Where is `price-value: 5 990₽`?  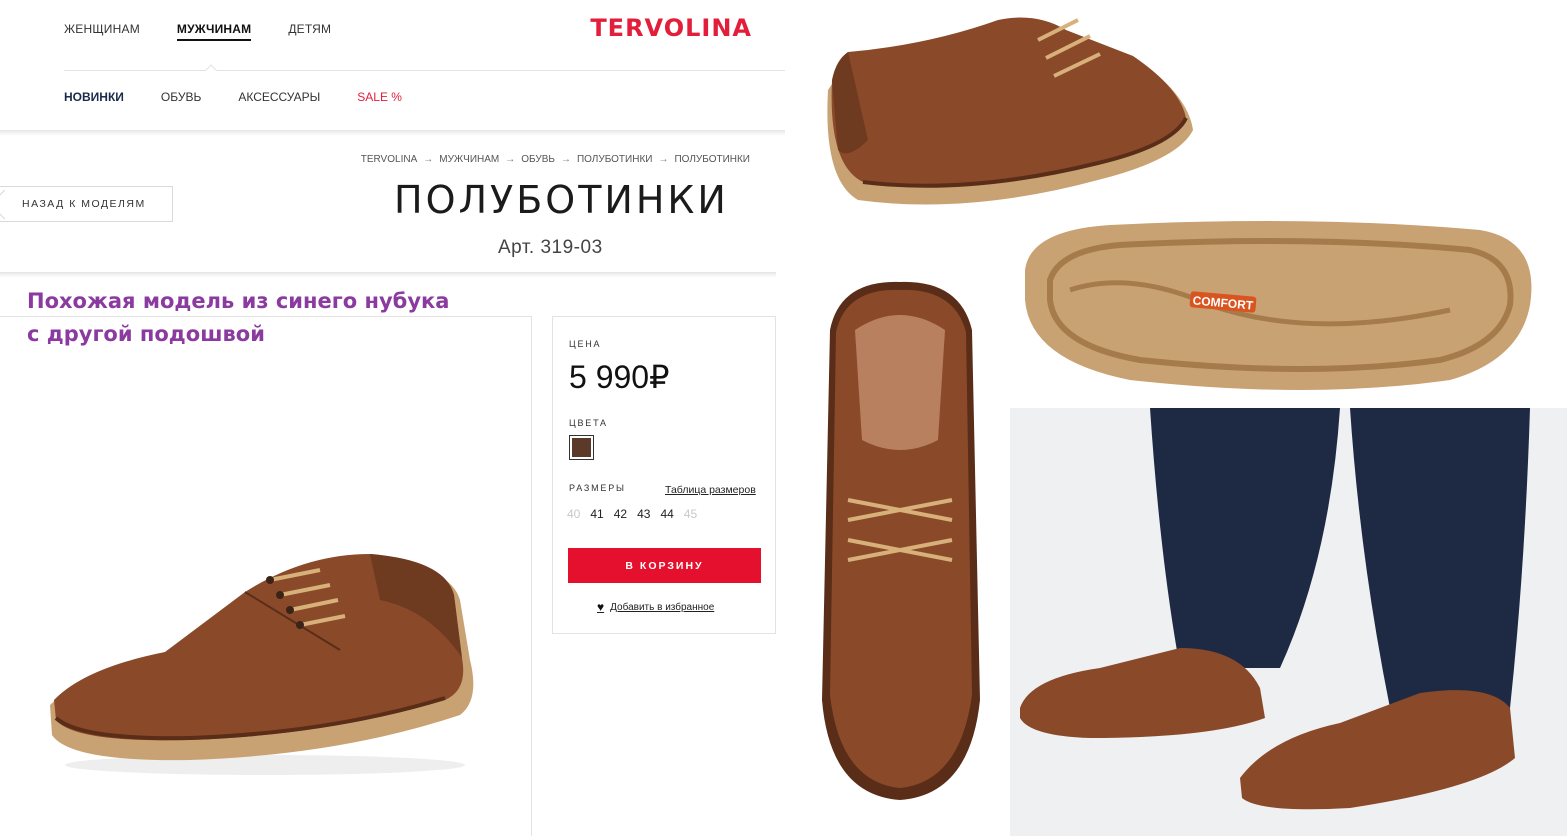
price-value: 5 990₽ is located at coordinates (619, 377).